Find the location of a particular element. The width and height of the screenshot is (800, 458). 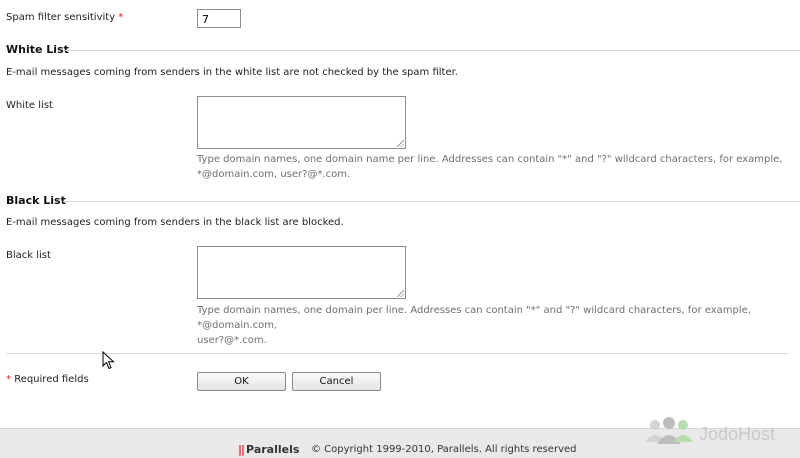

spam-sensitivity-label: Spam filter sensitivity * is located at coordinates (64, 17).